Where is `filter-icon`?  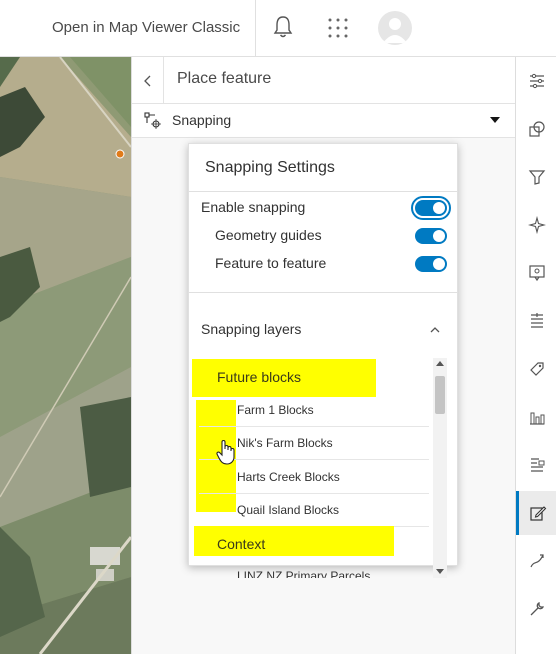
filter-icon is located at coordinates (536, 177).